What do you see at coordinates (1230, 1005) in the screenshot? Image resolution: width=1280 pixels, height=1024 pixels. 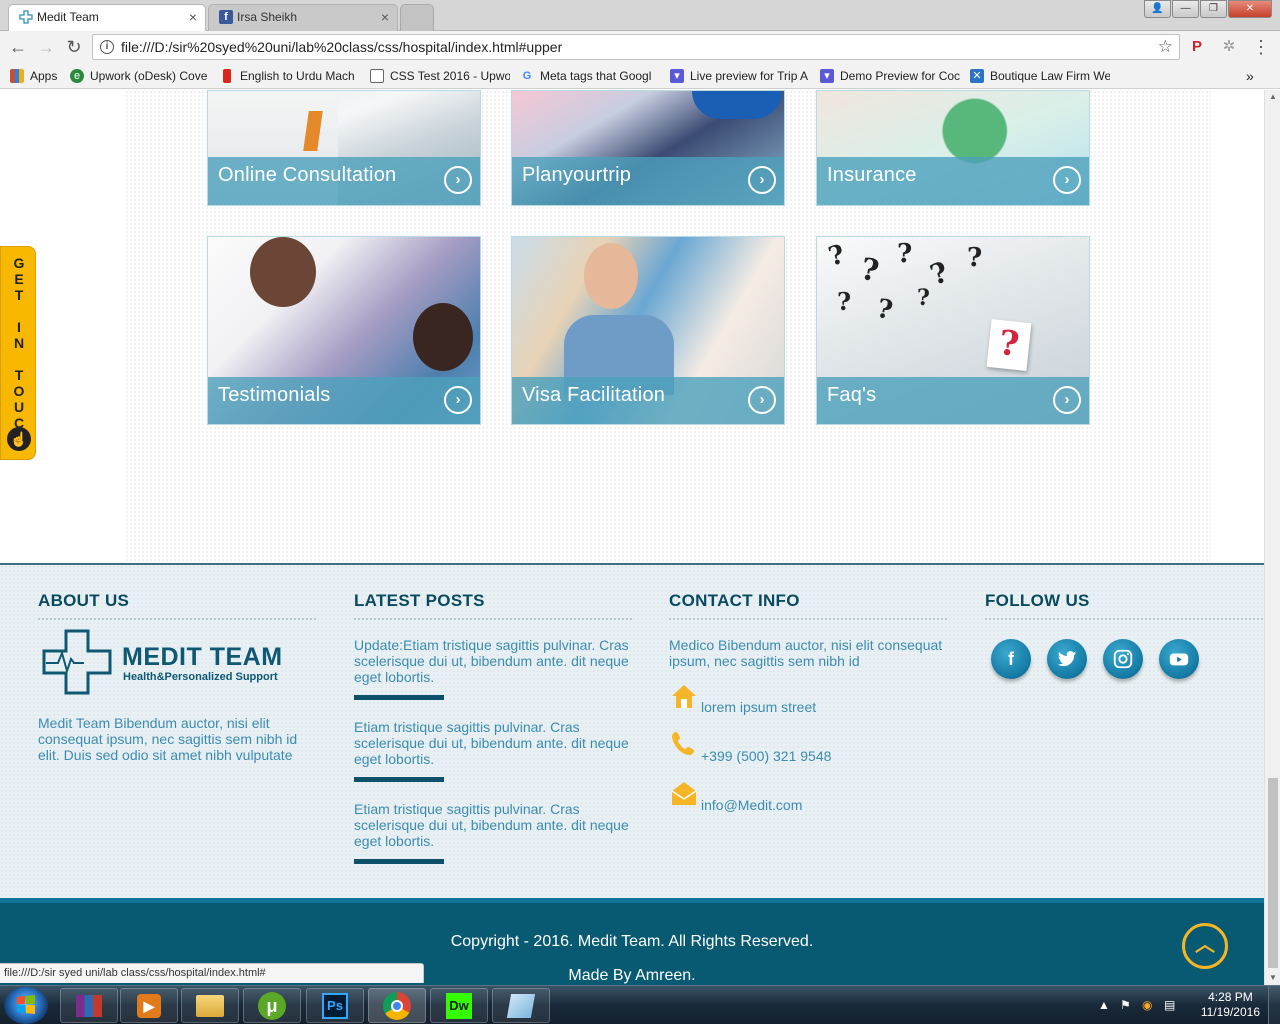 I see `clock: 4:28 PM 11/19/2016` at bounding box center [1230, 1005].